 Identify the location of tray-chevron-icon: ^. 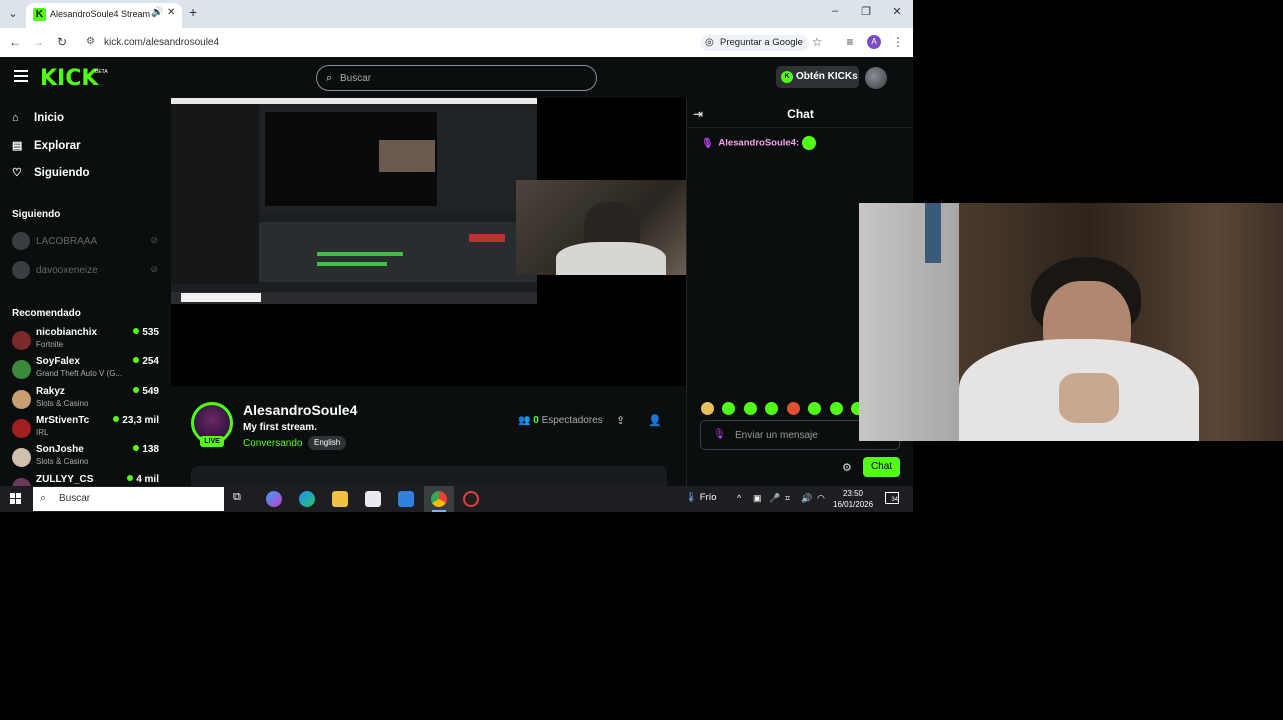
(739, 498).